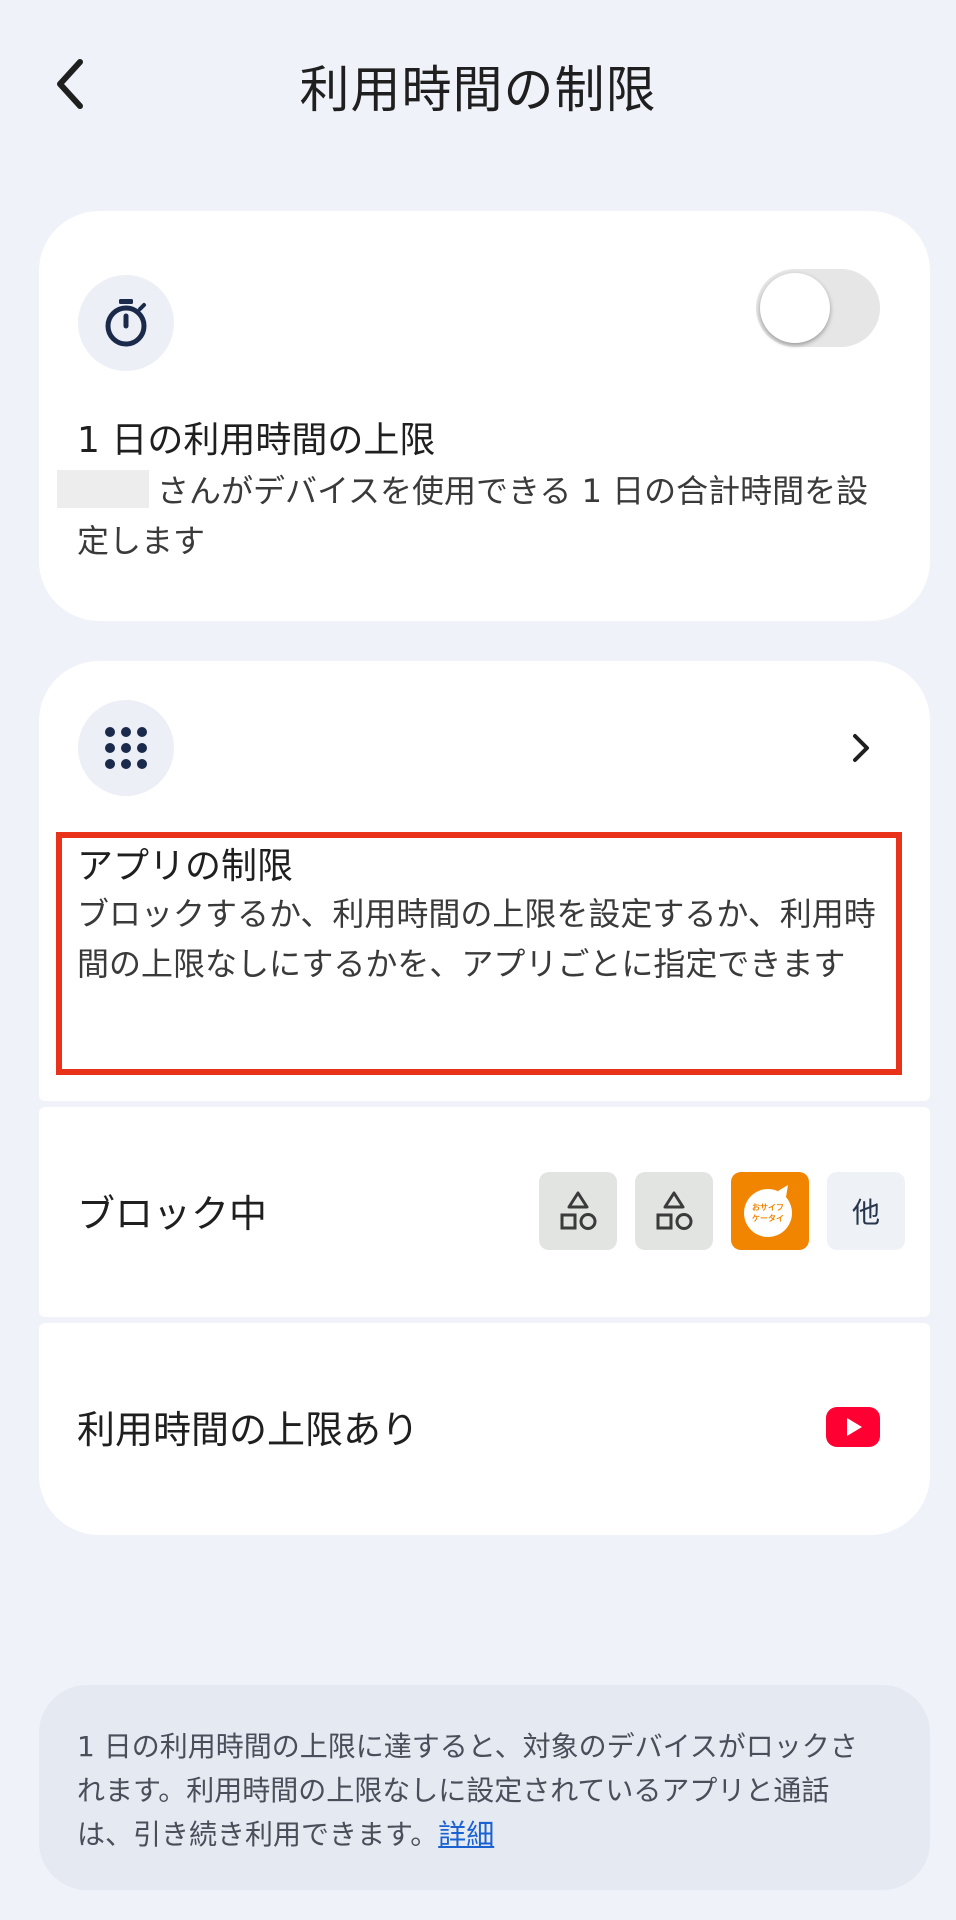  Describe the element at coordinates (768, 1207) in the screenshot. I see `svg-text: おサイフ` at that location.